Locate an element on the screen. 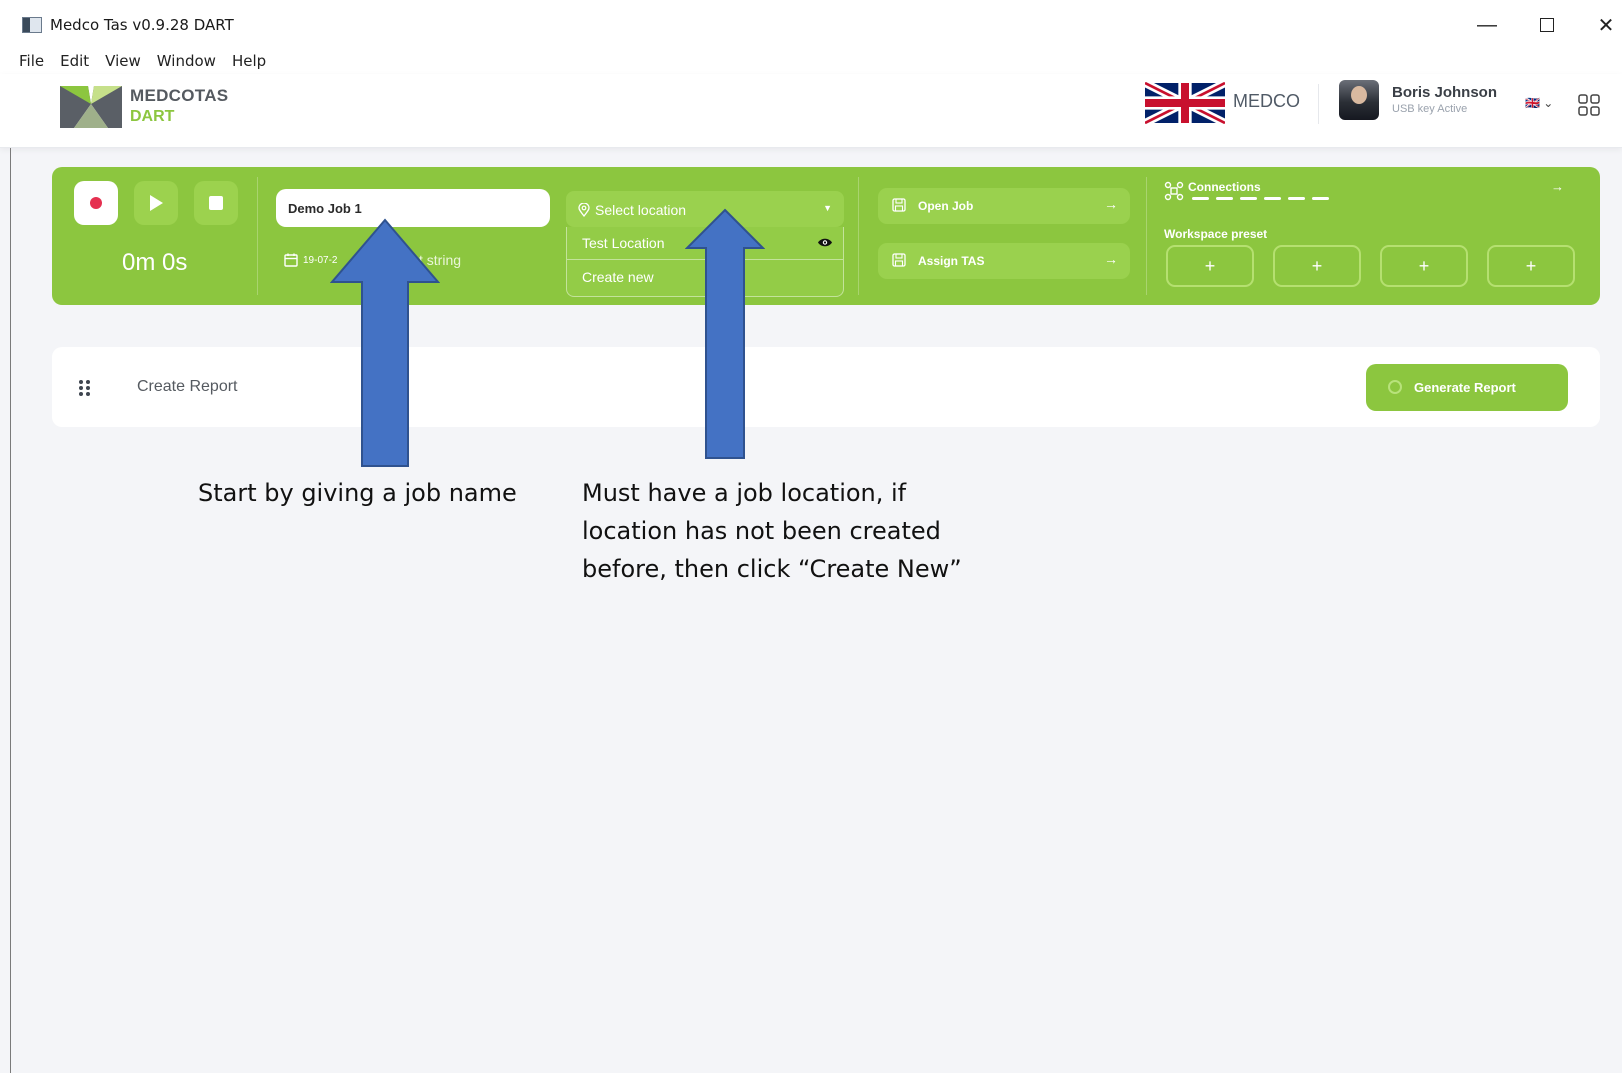  menu-help: Help is located at coordinates (249, 61).